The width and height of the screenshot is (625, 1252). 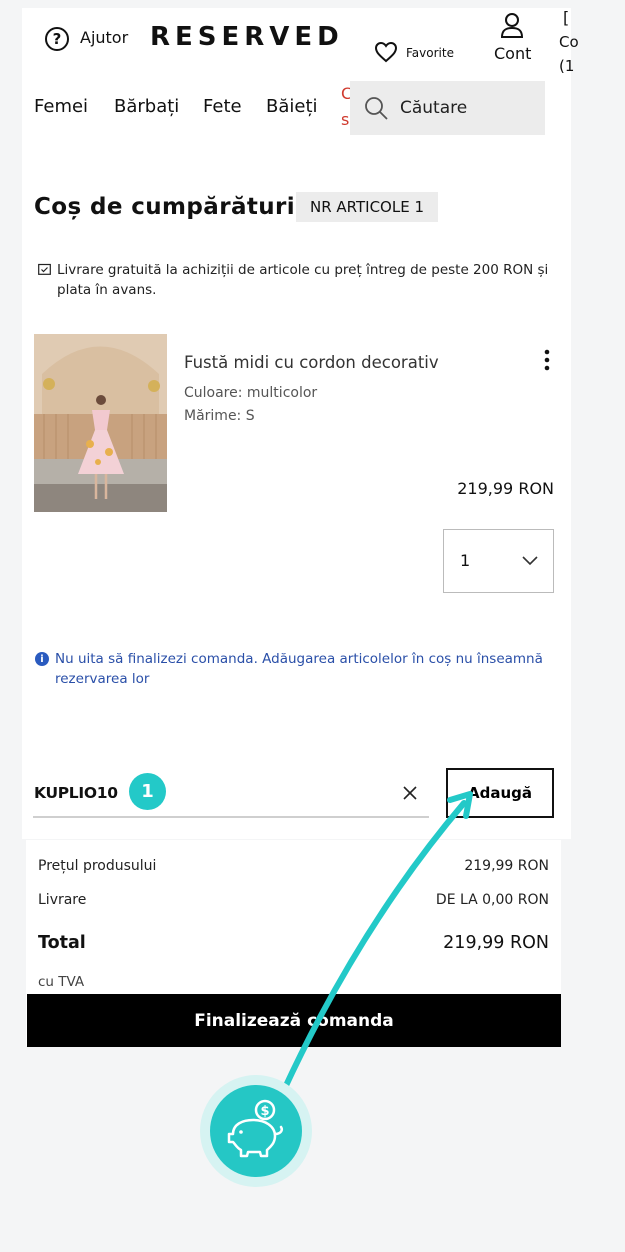 I want to click on nav-item-boys: Băieți, so click(x=292, y=106).